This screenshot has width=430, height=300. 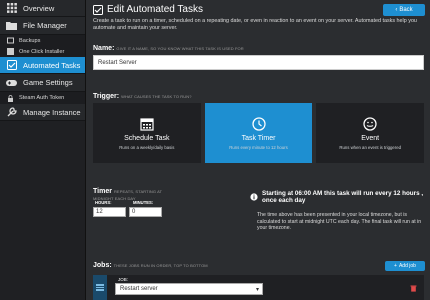 I want to click on timer-inputs: HOURS: MINUTES: 12 0, so click(x=130, y=208).